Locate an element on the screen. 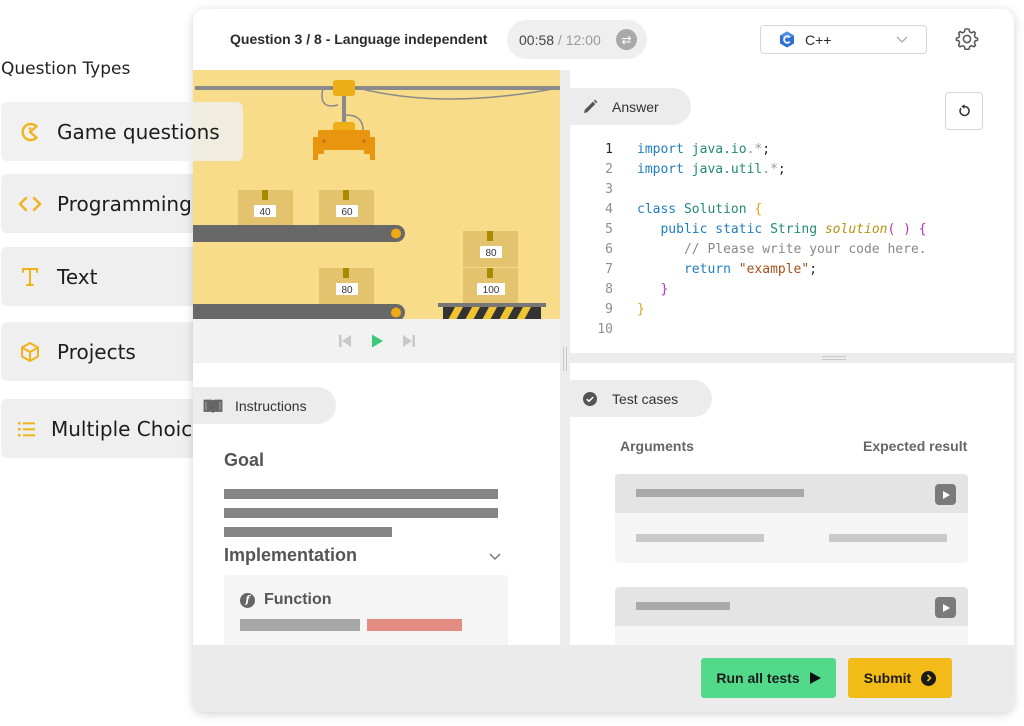 The width and height of the screenshot is (1024, 726). reset-icon is located at coordinates (964, 110).